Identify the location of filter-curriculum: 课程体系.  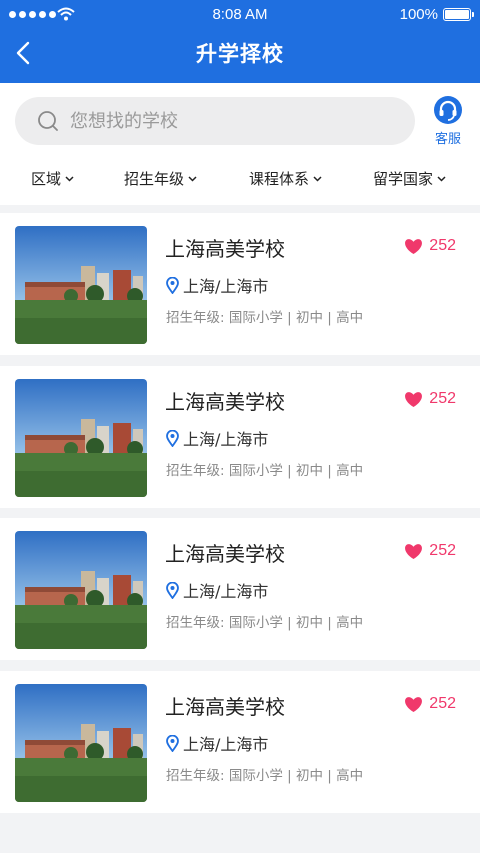
(285, 178).